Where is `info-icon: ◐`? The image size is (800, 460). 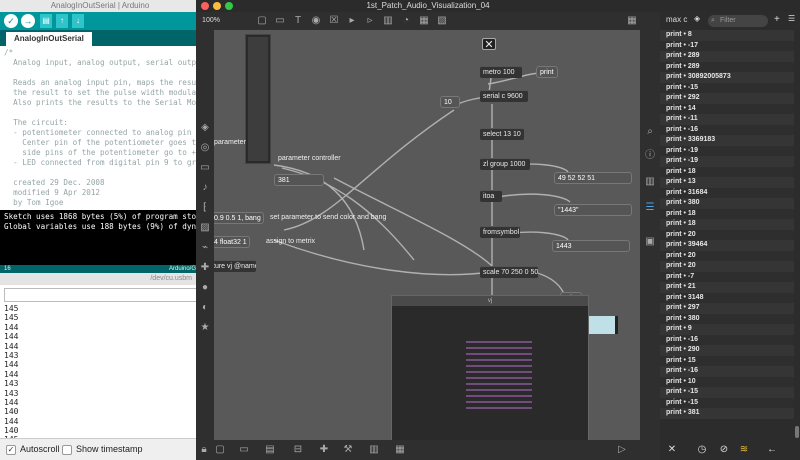
info-icon: ◐ is located at coordinates (205, 308).